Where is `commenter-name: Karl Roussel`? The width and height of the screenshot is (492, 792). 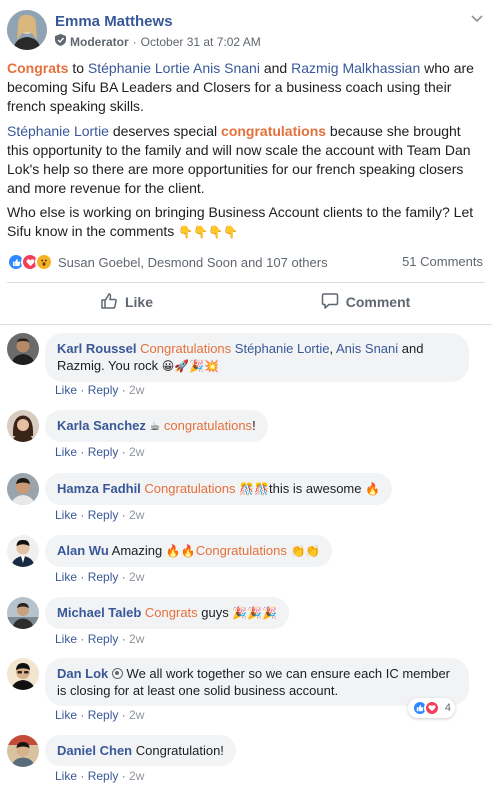
commenter-name: Karl Roussel is located at coordinates (96, 348).